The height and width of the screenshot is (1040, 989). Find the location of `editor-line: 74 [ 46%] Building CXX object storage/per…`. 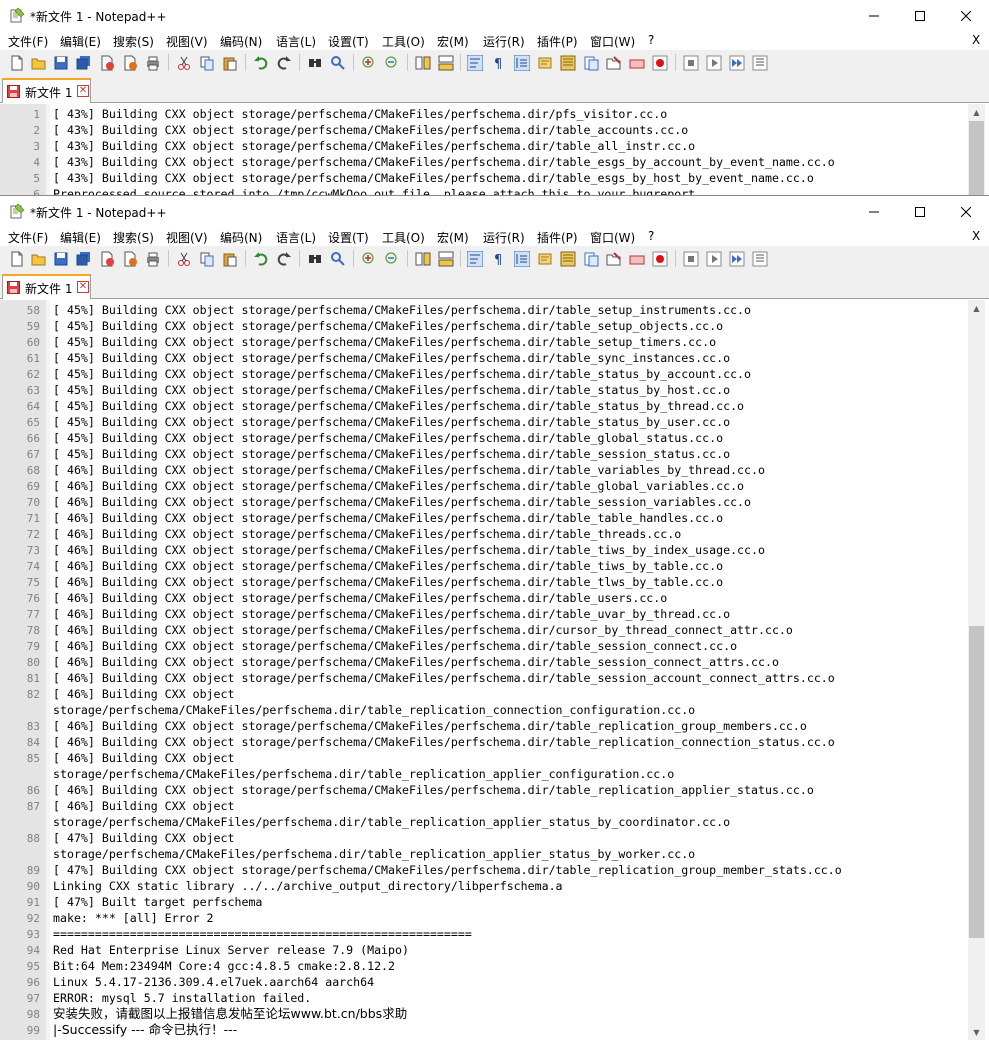

editor-line: 74 [ 46%] Building CXX object storage/per… is located at coordinates (484, 566).